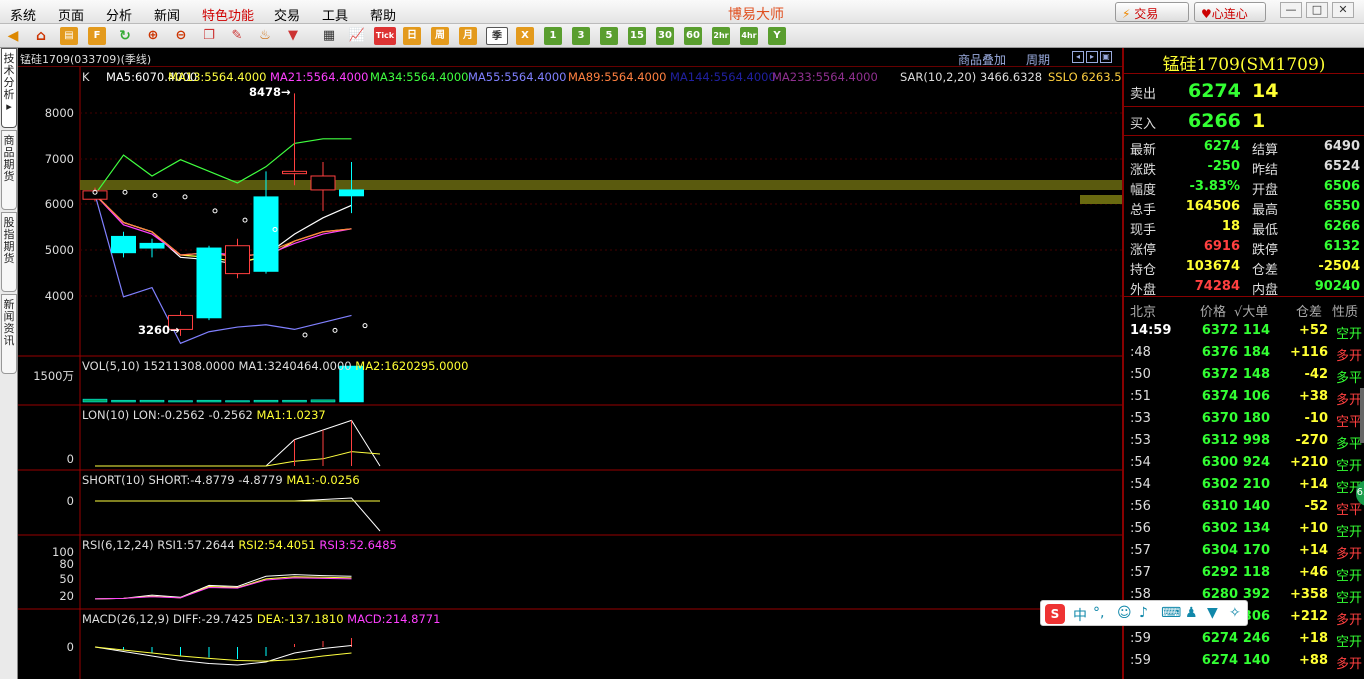 This screenshot has height=679, width=1364. Describe the element at coordinates (1230, 12) in the screenshot. I see `heart-button: ♥心连心` at that location.